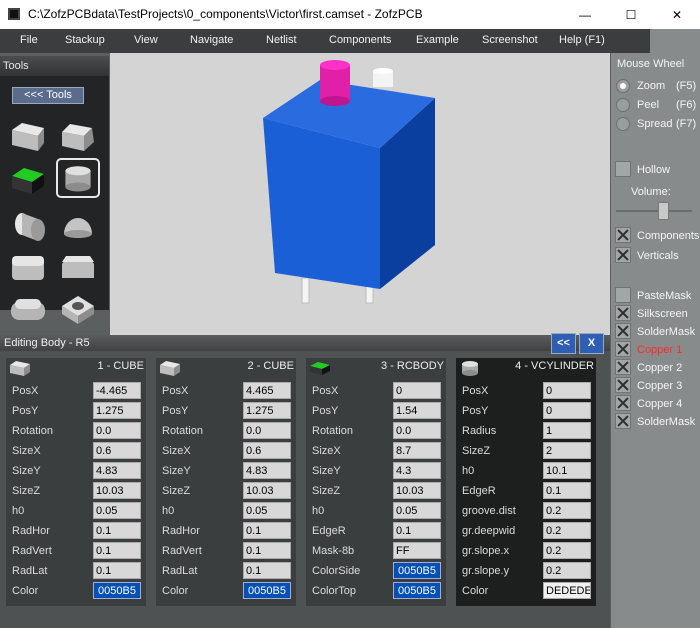 This screenshot has height=628, width=700. Describe the element at coordinates (417, 550) in the screenshot. I see `param-value-field: FF` at that location.